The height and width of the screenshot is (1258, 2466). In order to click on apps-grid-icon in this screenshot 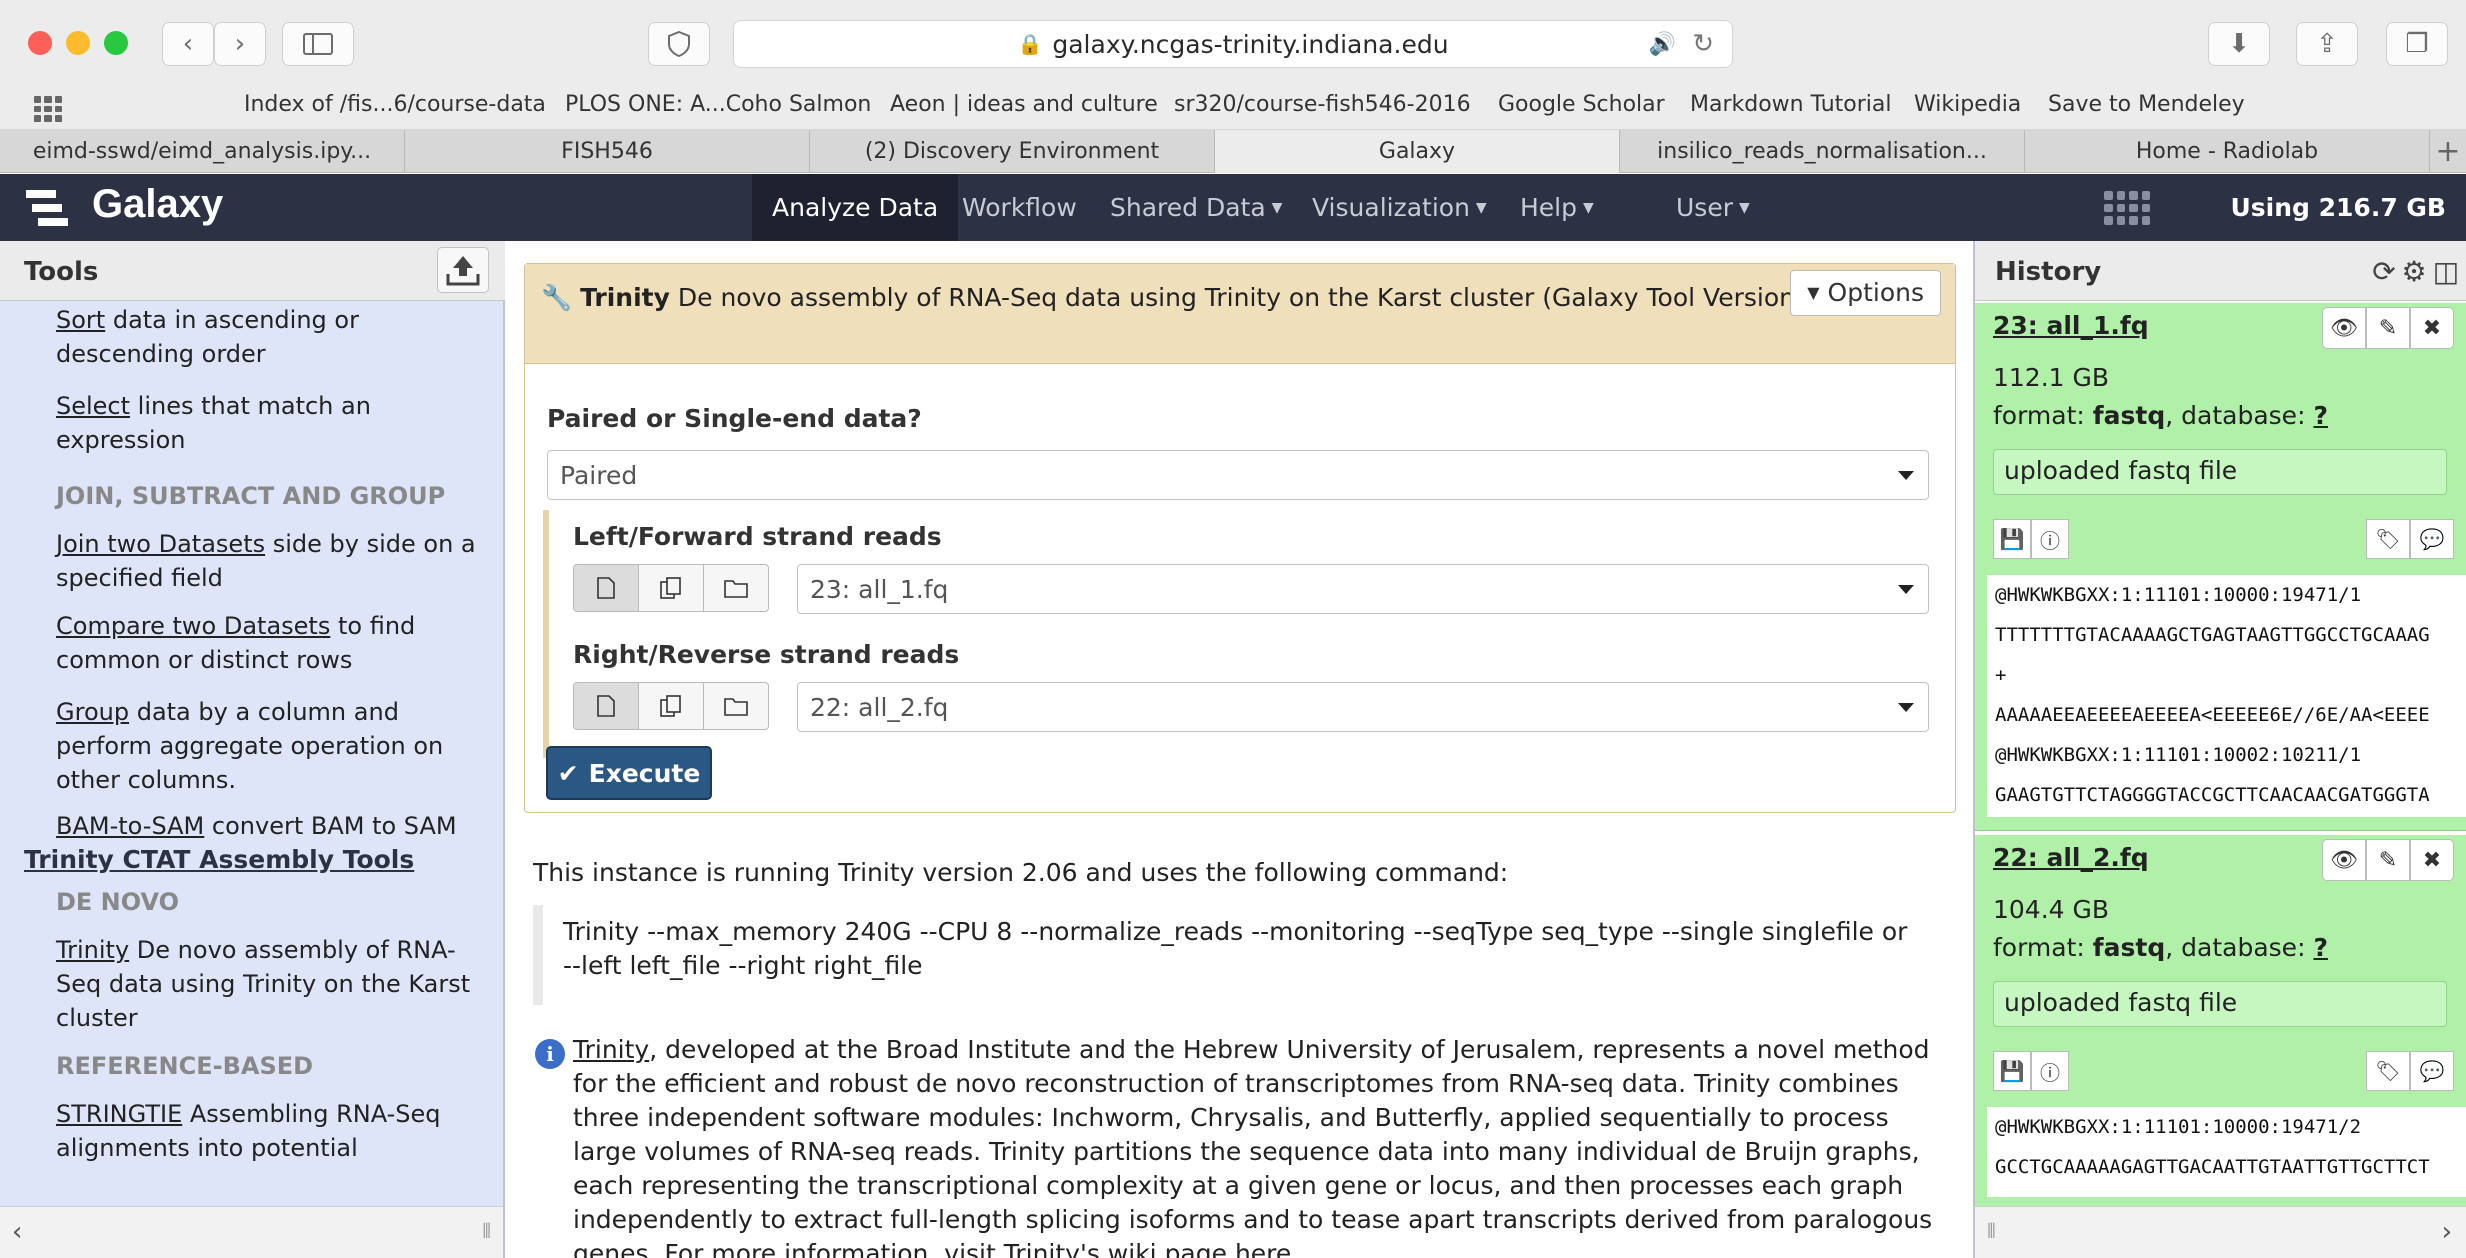, I will do `click(48, 109)`.